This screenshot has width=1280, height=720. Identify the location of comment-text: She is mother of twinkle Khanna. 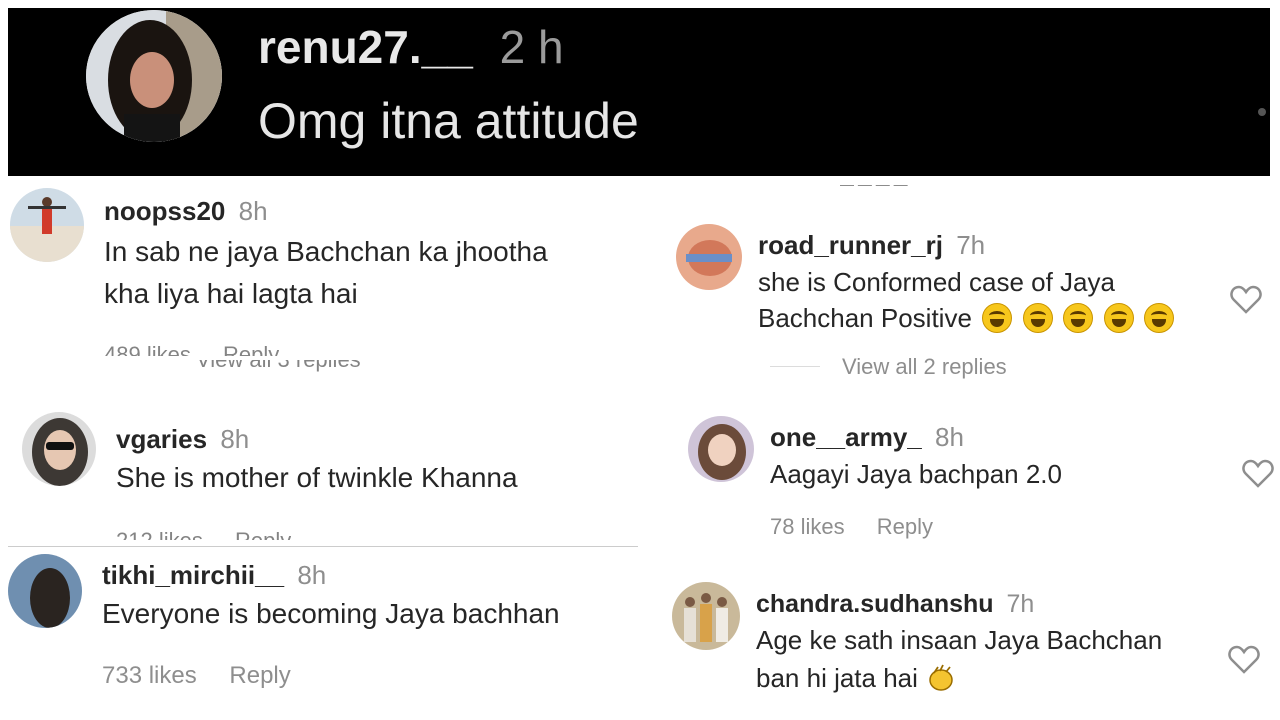
(317, 477).